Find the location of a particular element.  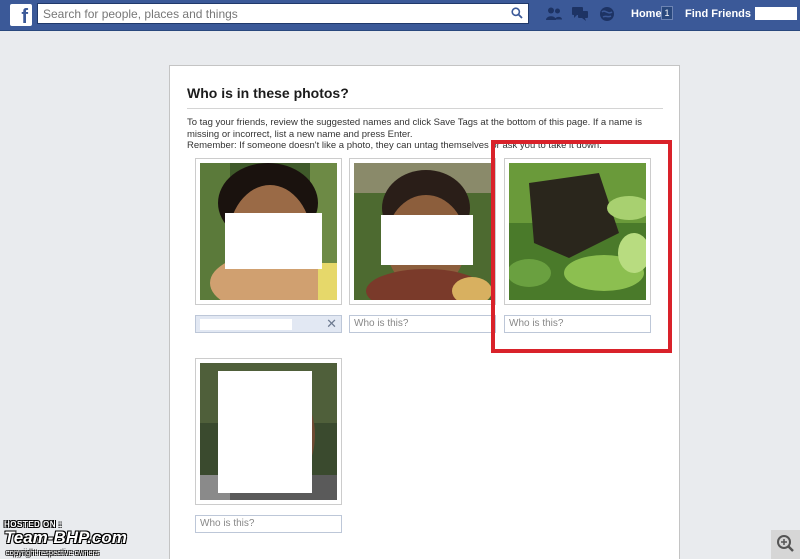

watermark-brand: Team-BHP.com is located at coordinates (65, 537).